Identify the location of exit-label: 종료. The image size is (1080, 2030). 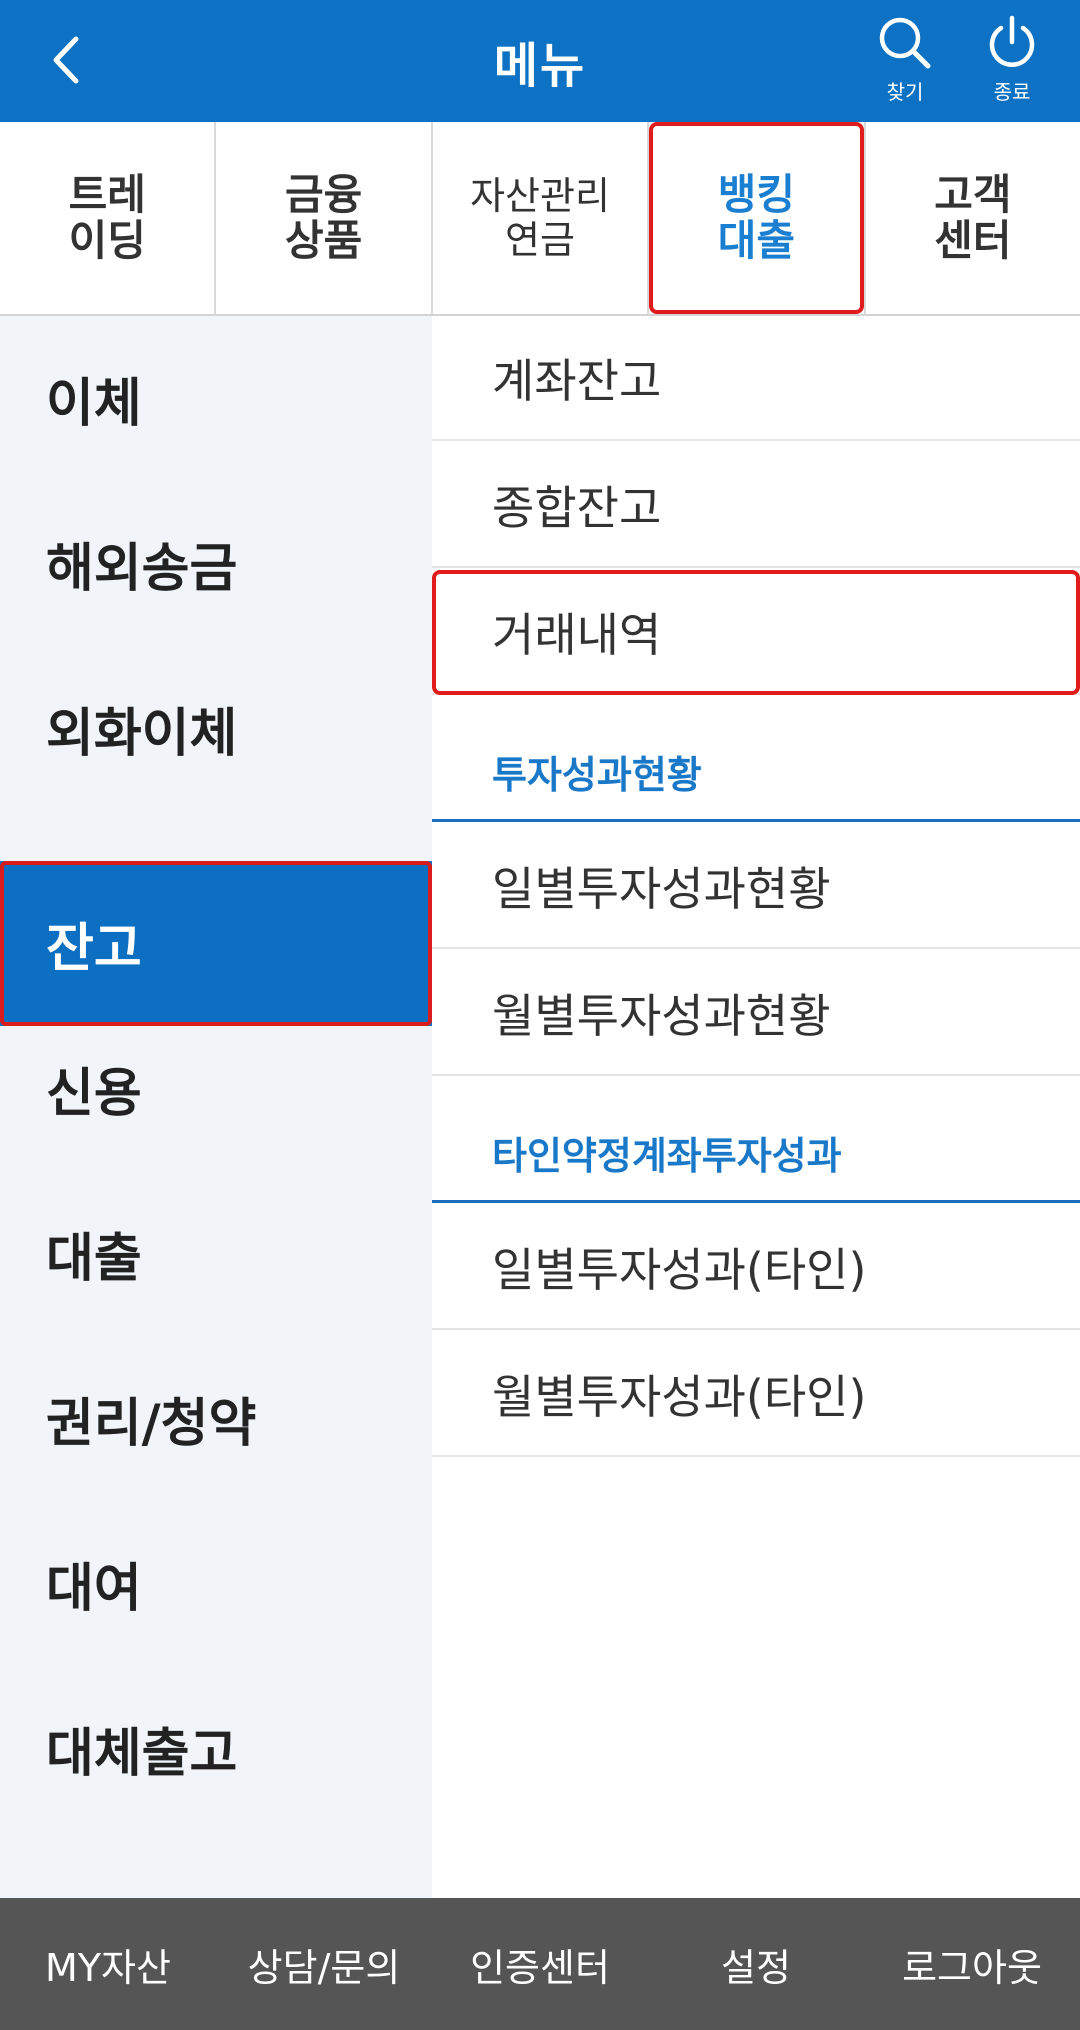
(1012, 92).